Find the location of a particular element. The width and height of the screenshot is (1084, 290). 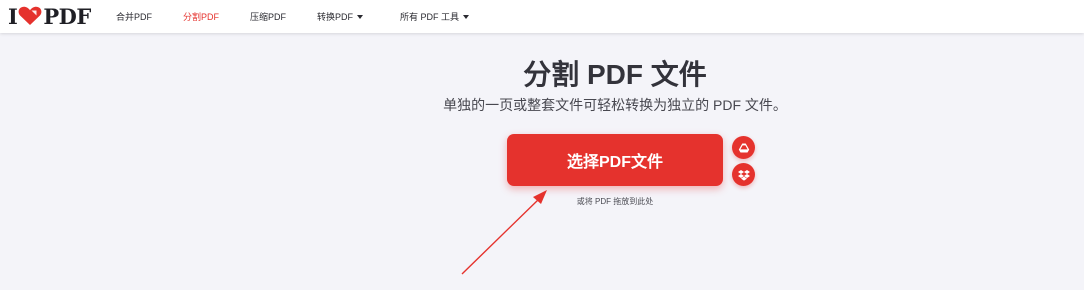

logo-suffix: PDF is located at coordinates (67, 16).